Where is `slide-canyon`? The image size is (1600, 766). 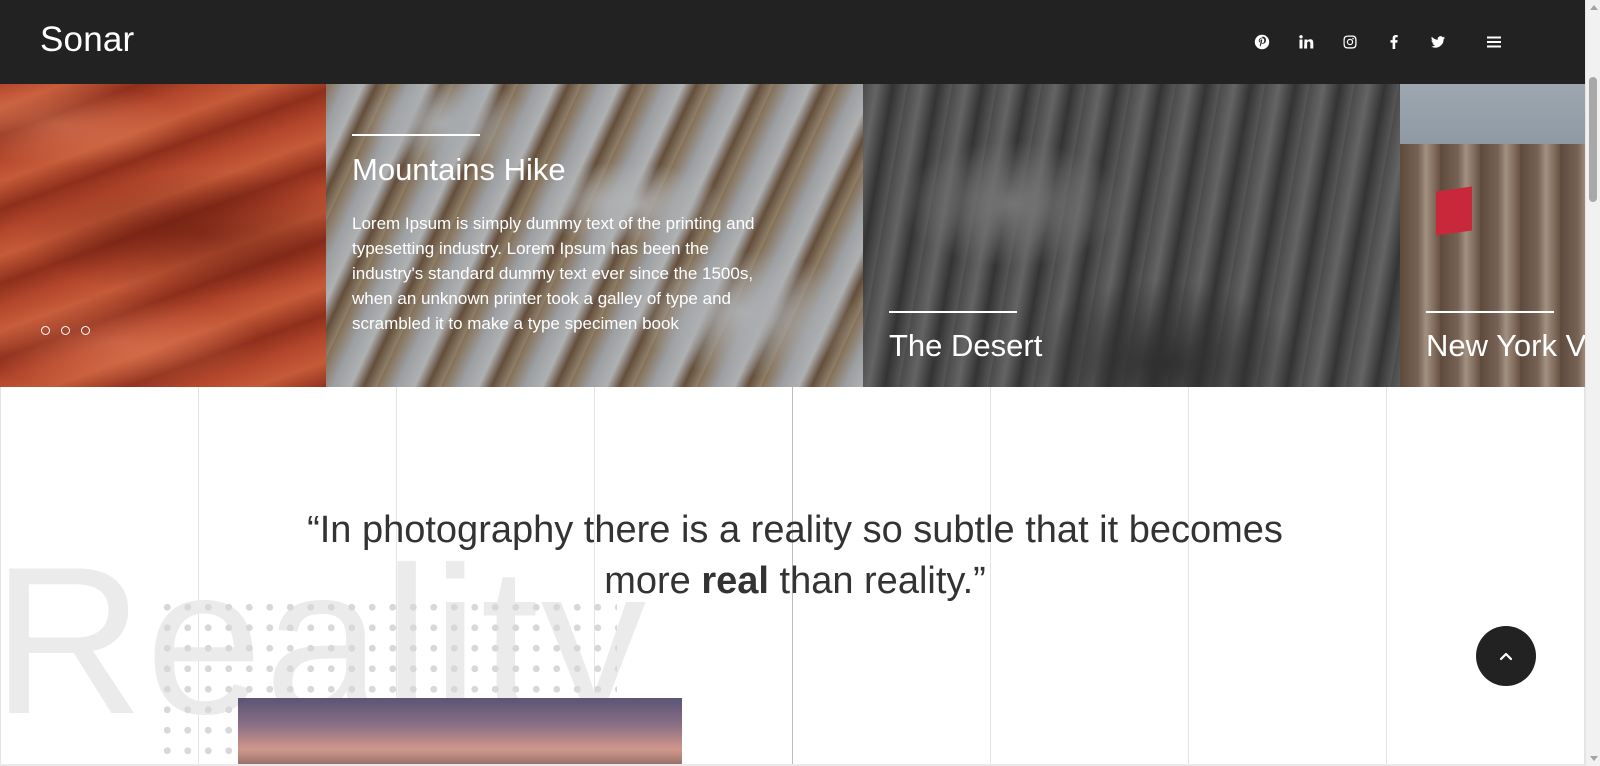
slide-canyon is located at coordinates (163, 235).